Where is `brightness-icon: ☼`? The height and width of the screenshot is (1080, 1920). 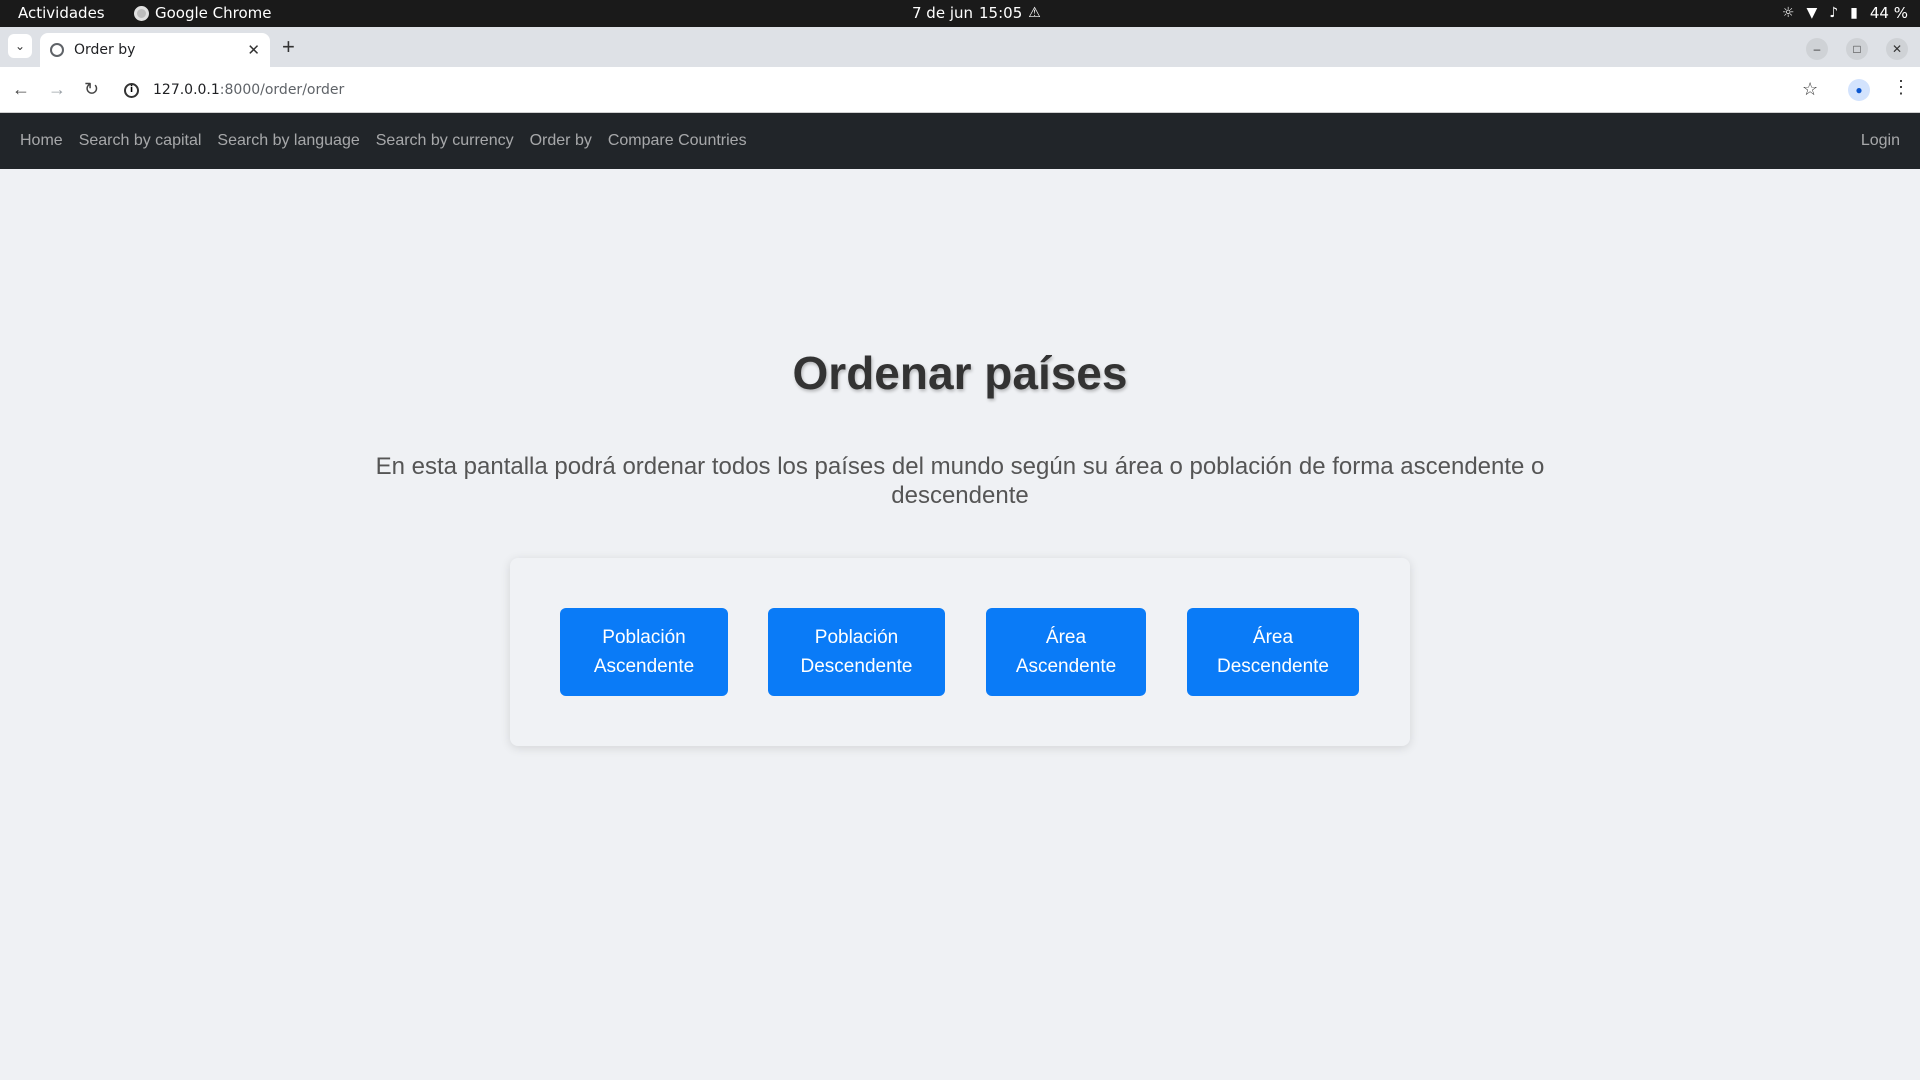
brightness-icon: ☼ is located at coordinates (1788, 13).